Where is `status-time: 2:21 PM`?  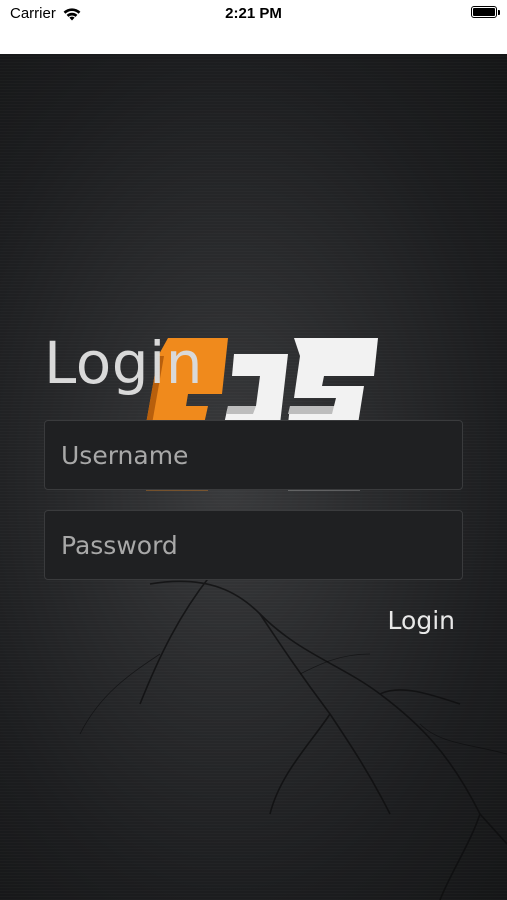 status-time: 2:21 PM is located at coordinates (253, 13).